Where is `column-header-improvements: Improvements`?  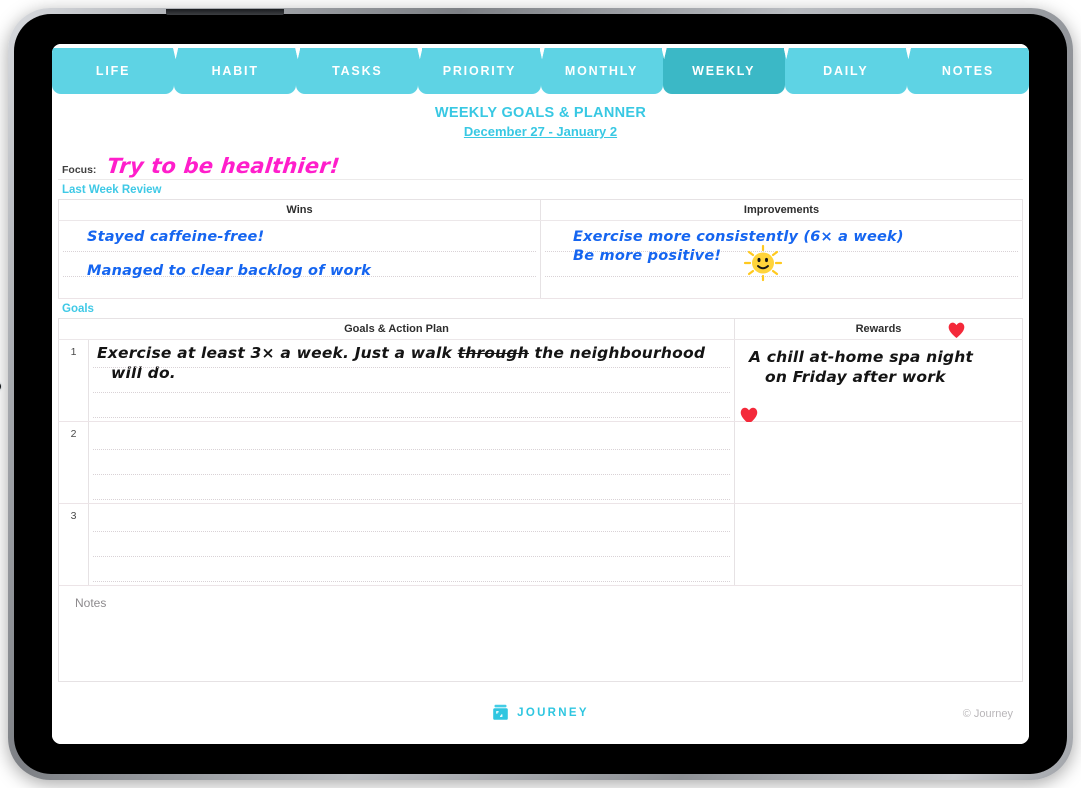 column-header-improvements: Improvements is located at coordinates (781, 210).